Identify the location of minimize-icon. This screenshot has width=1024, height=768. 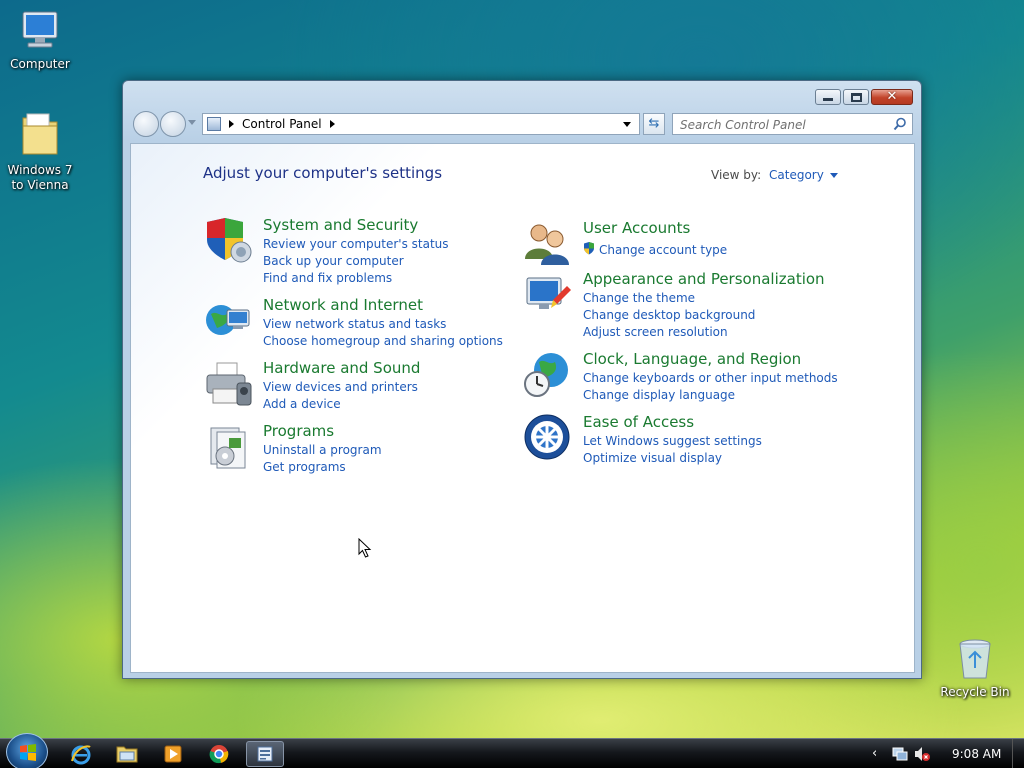
(828, 99).